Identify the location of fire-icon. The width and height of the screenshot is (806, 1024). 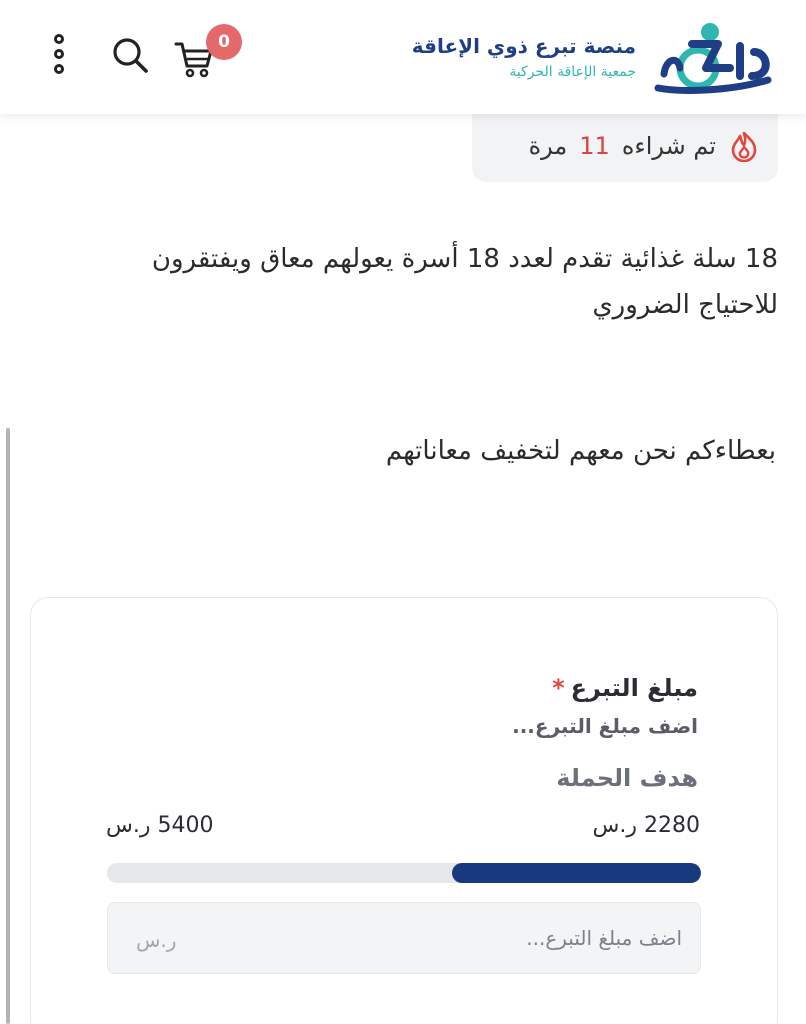
(744, 146).